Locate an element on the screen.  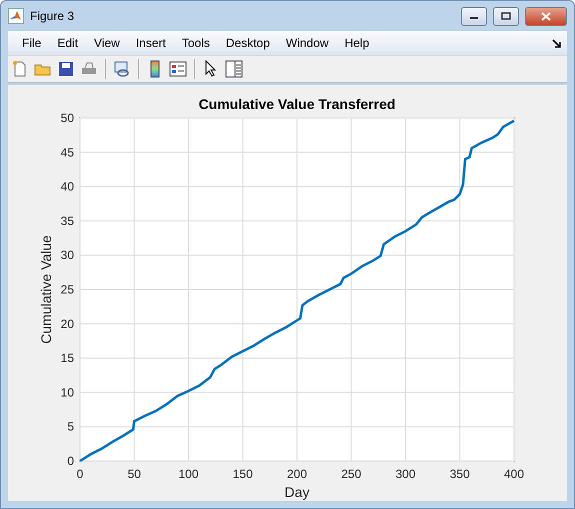
x-tick-label: 150 is located at coordinates (242, 474).